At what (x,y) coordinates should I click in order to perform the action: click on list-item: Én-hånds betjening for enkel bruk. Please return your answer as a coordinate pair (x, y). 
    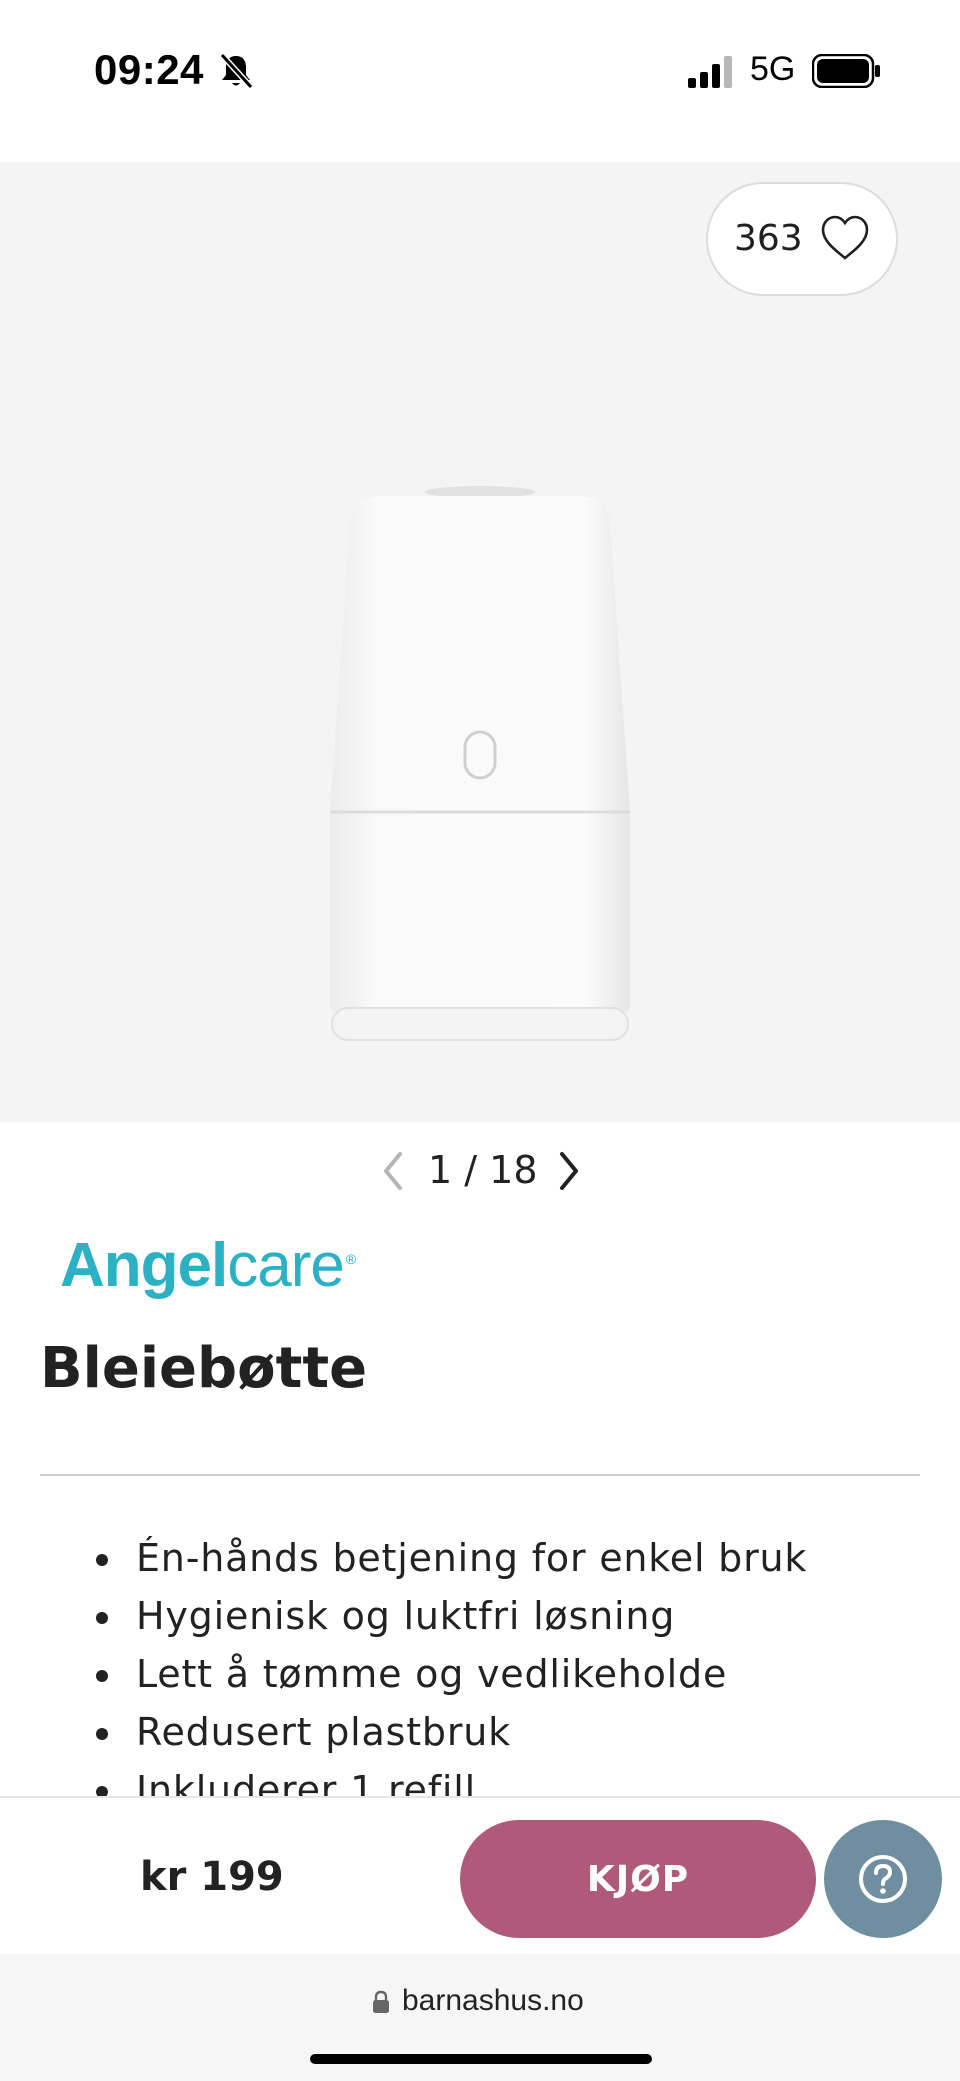
    Looking at the image, I should click on (452, 1558).